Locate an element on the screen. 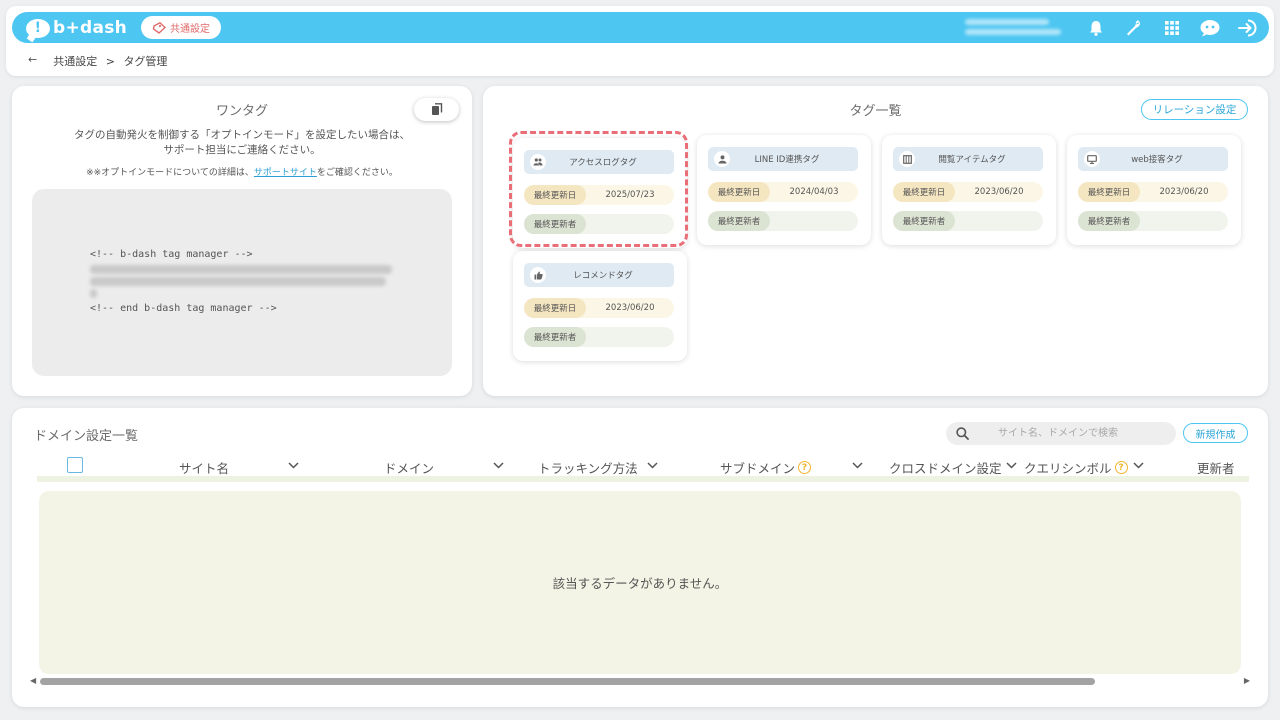 The width and height of the screenshot is (1280, 720). column-label: クエリシンボル is located at coordinates (1068, 468).